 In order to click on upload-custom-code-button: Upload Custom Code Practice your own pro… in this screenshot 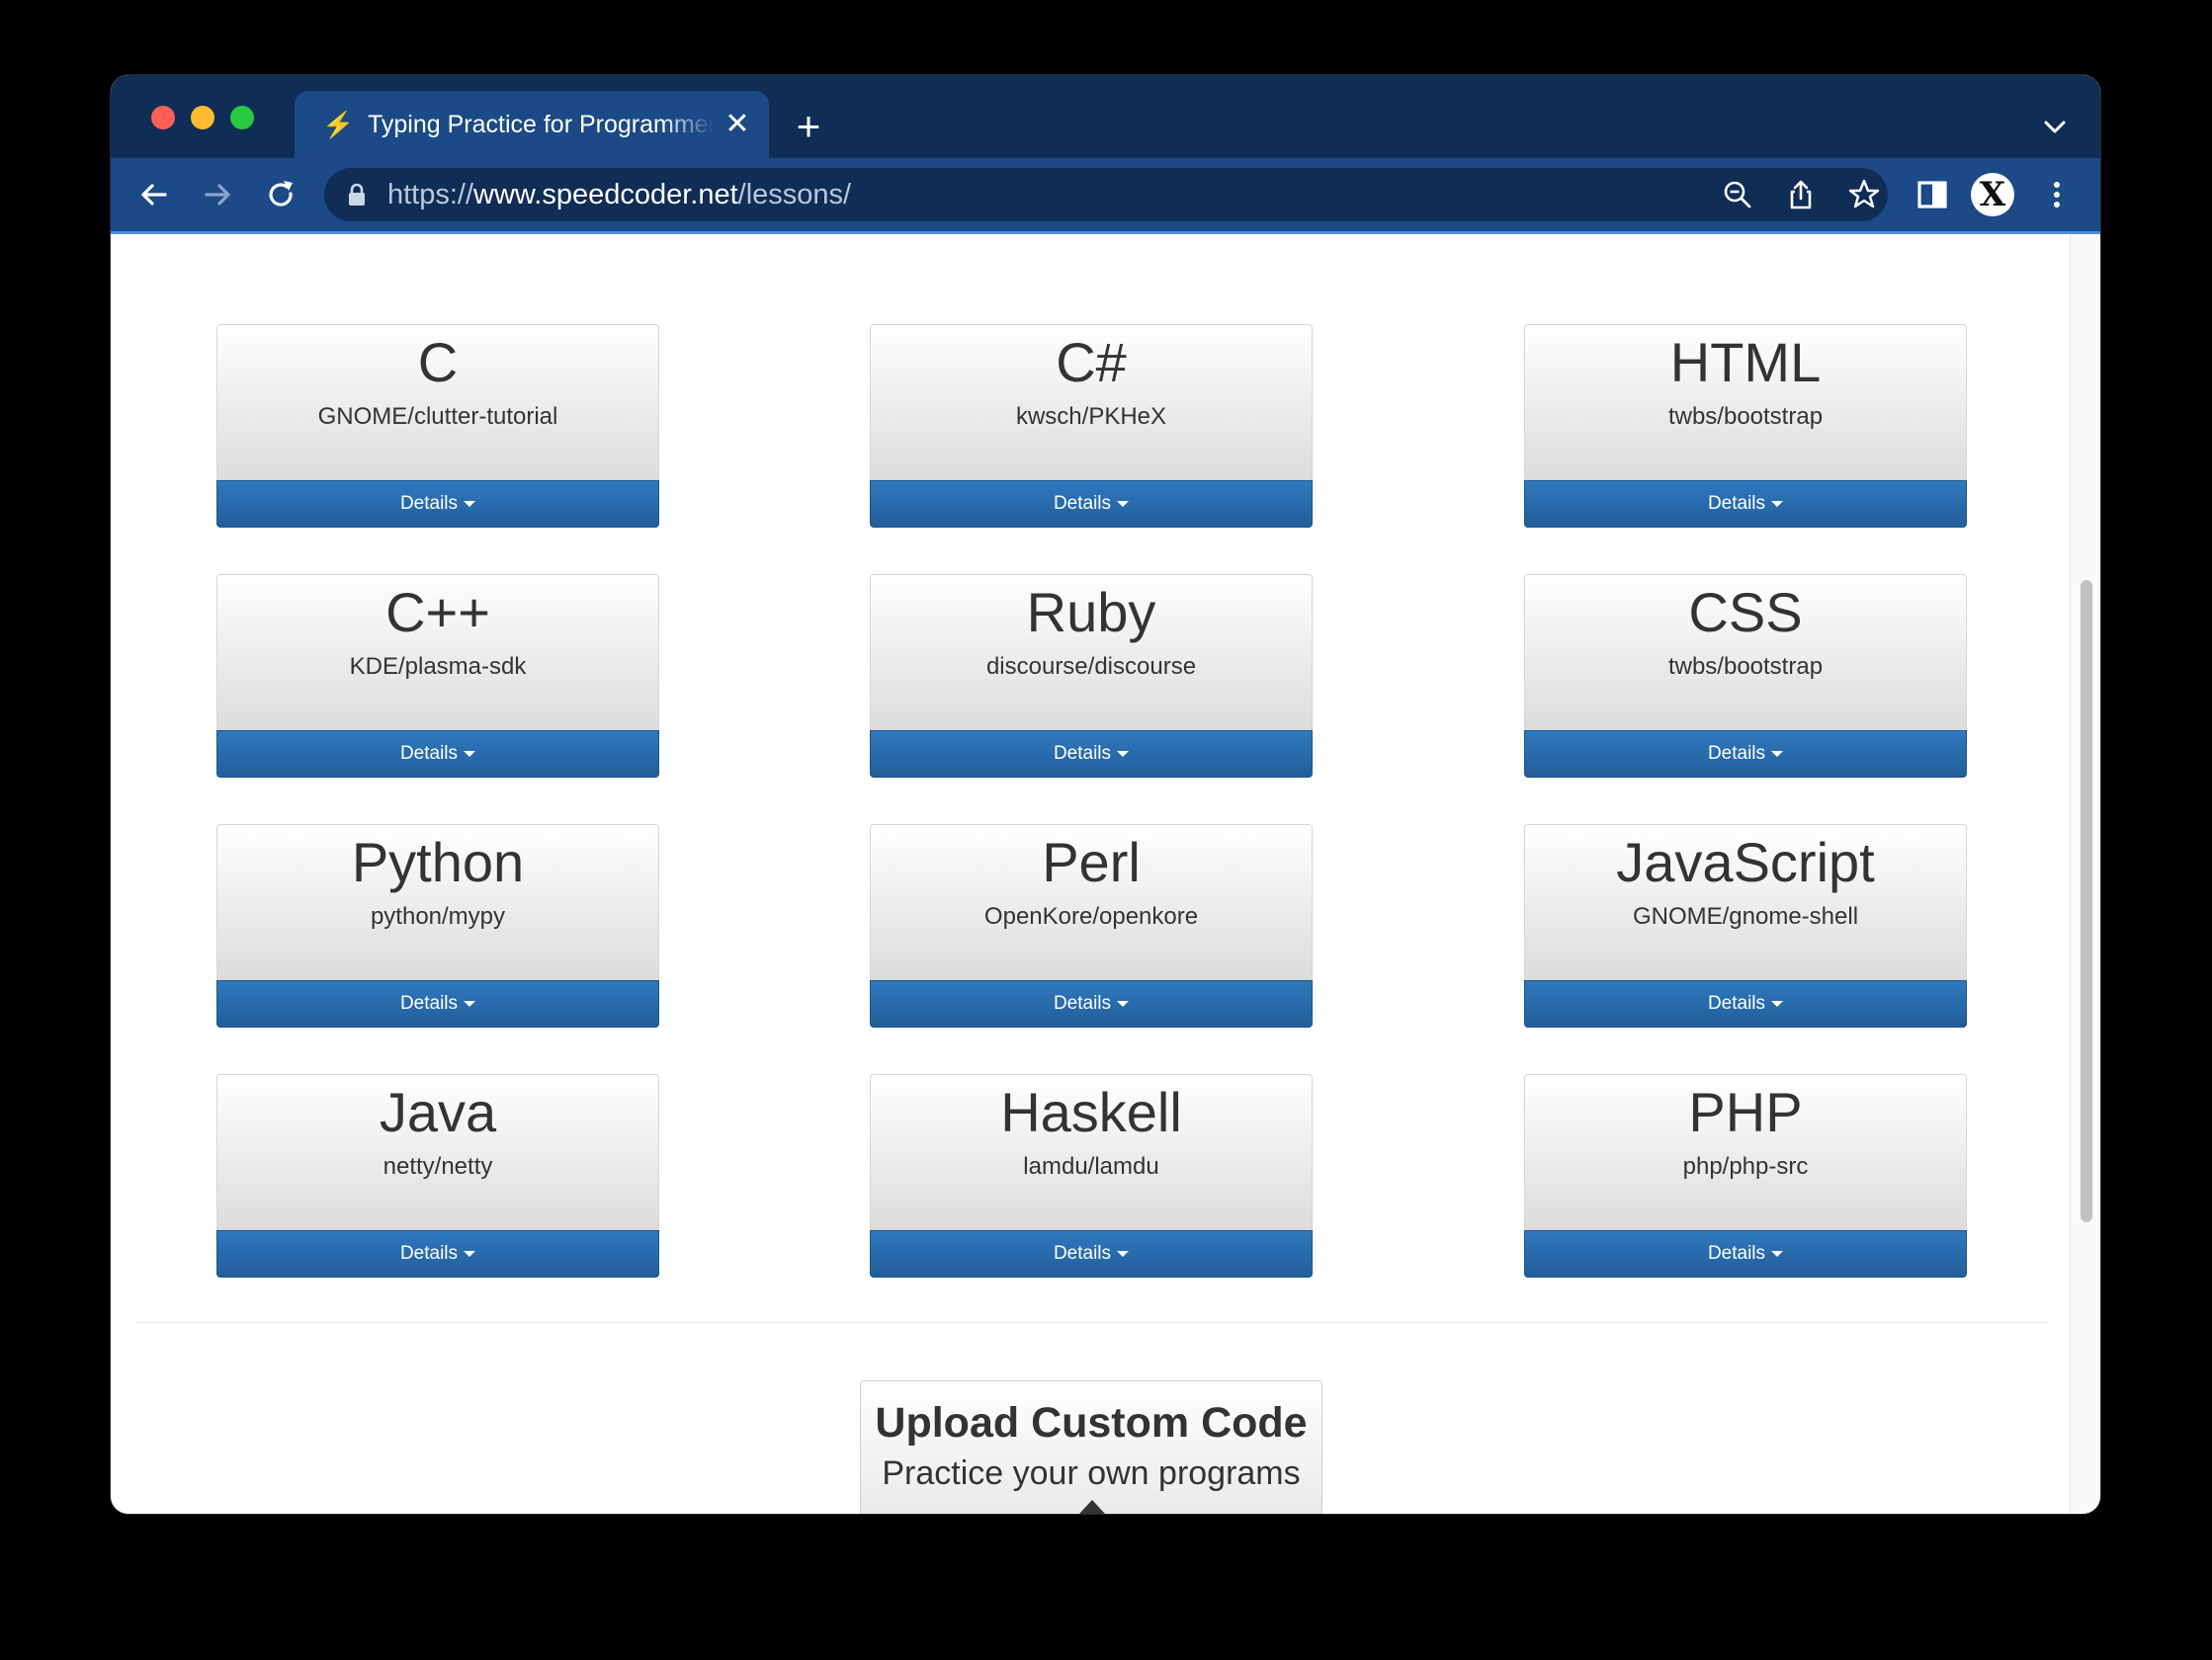, I will do `click(1091, 1447)`.